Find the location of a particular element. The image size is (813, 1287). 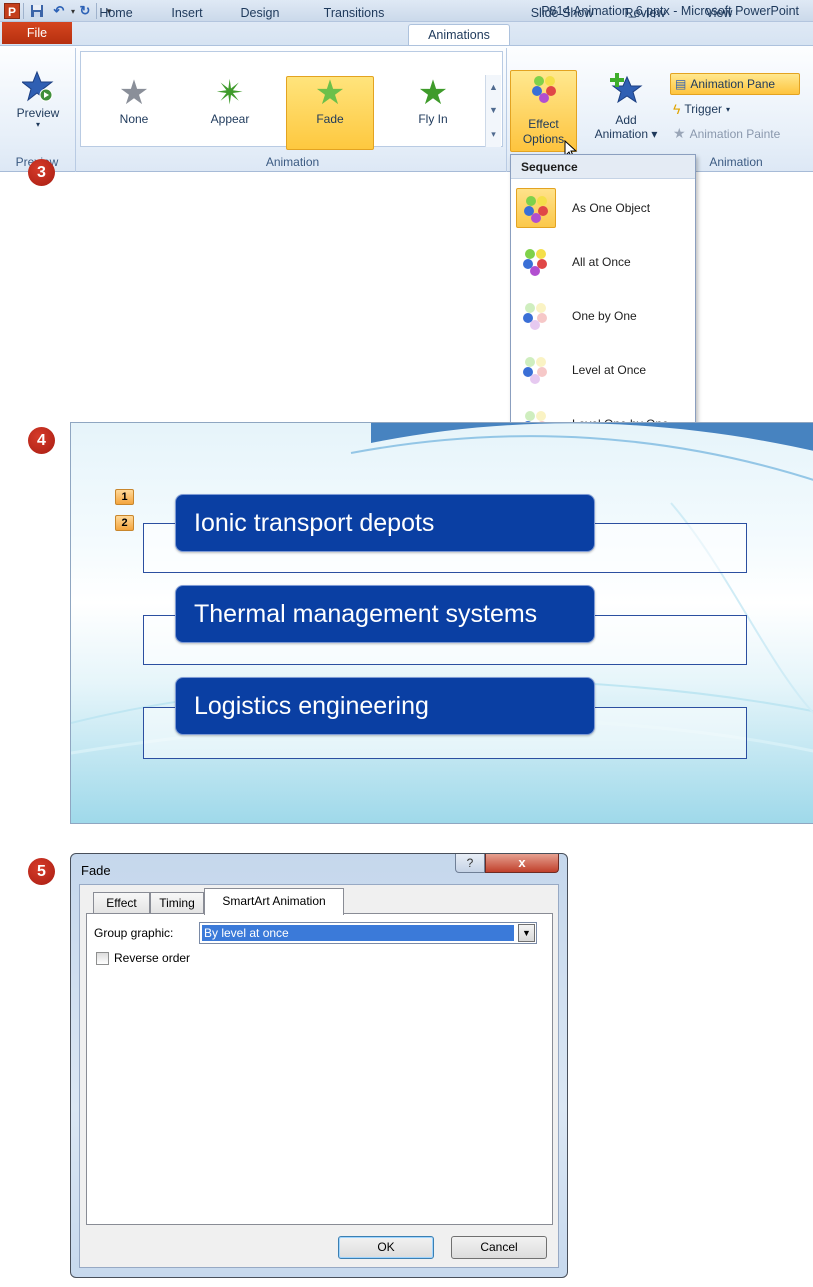

step-badge-5: 5 is located at coordinates (41, 871).